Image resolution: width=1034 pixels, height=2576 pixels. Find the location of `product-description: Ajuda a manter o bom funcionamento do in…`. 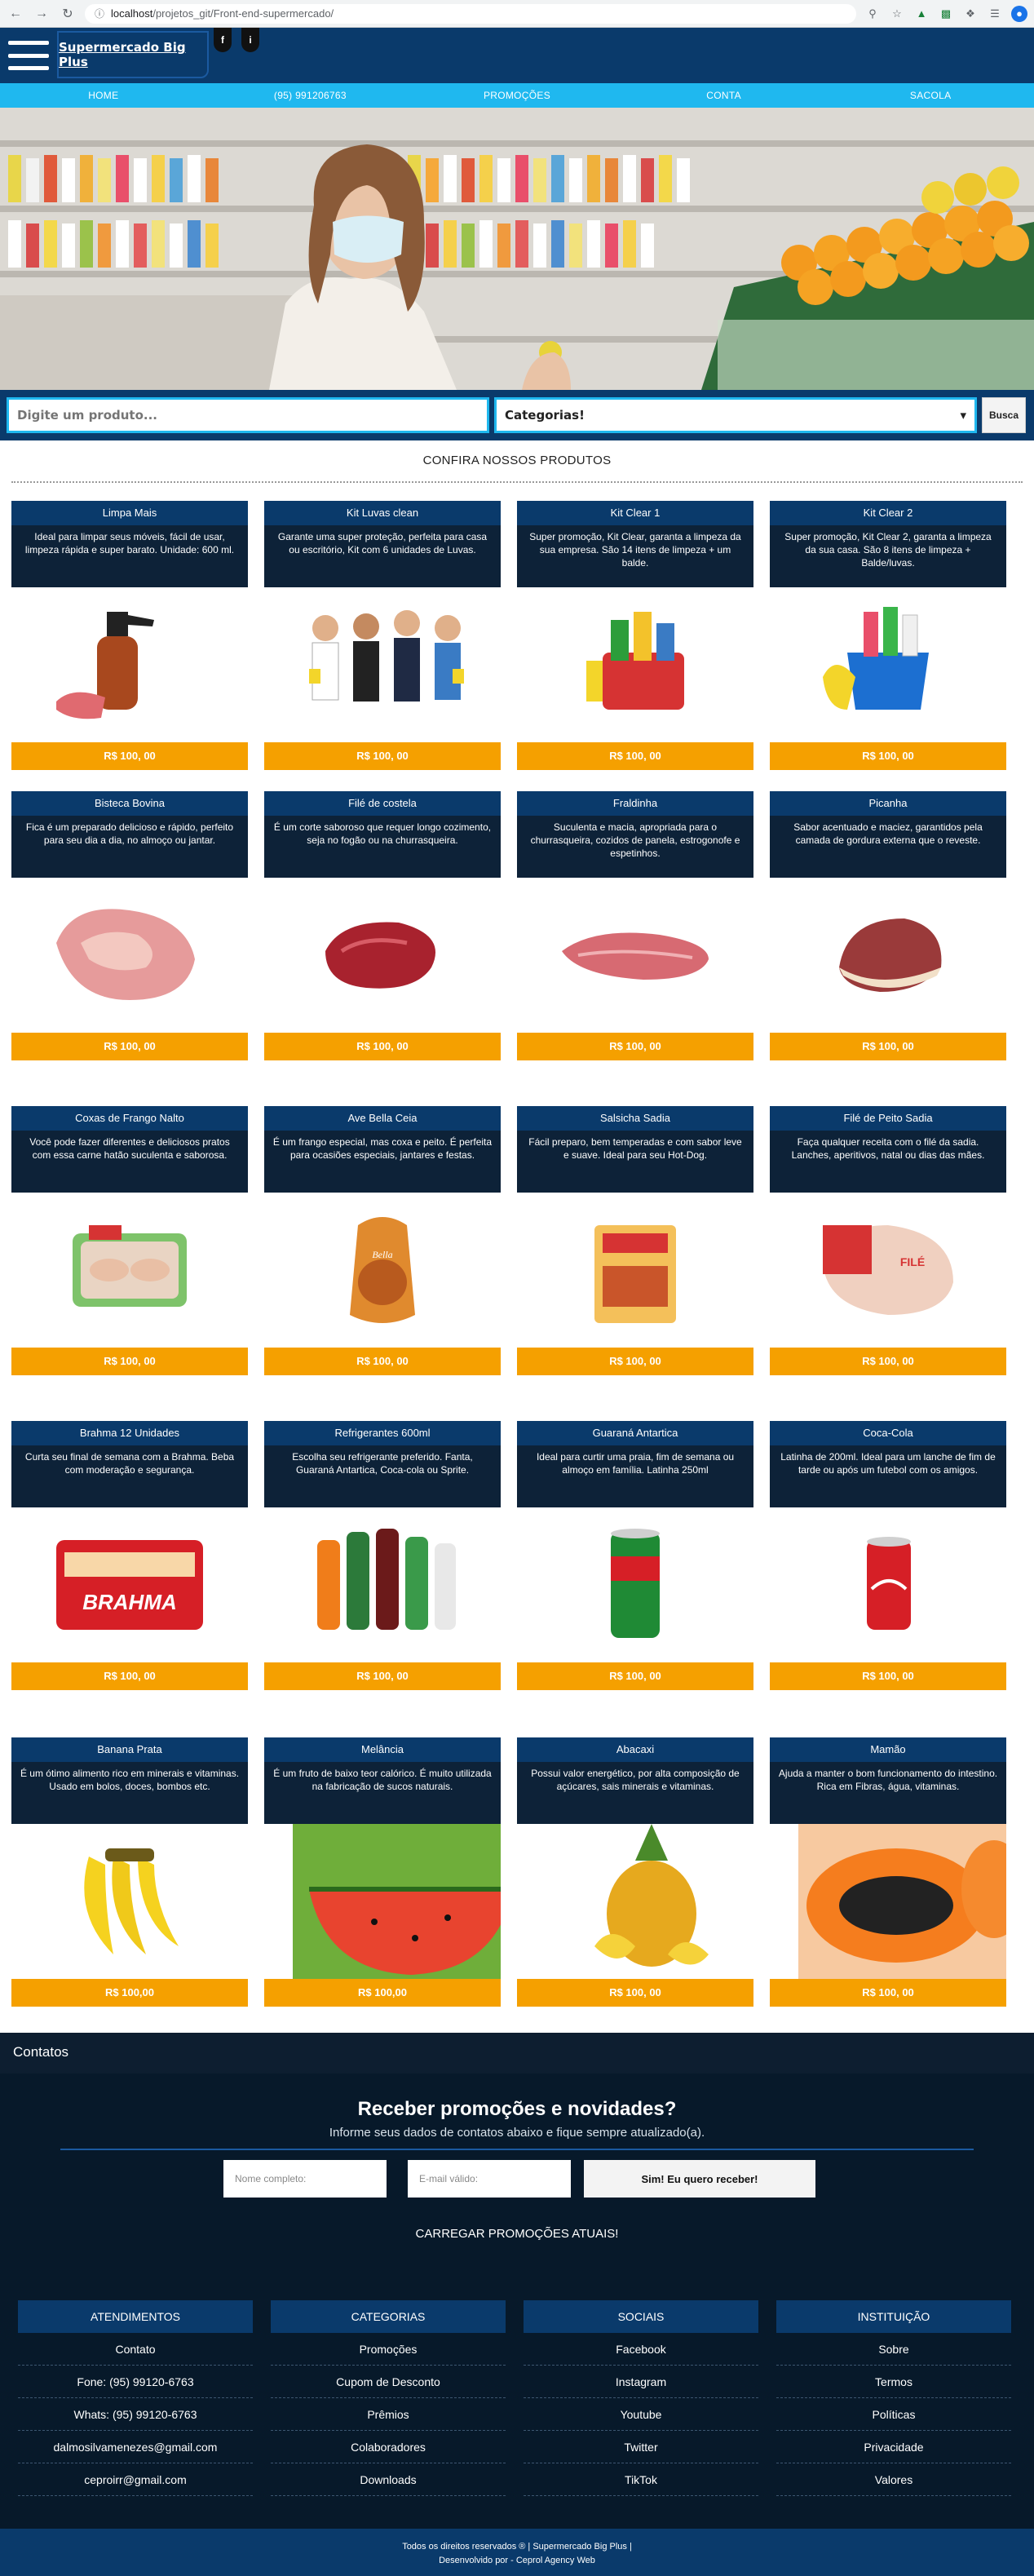

product-description: Ajuda a manter o bom funcionamento do in… is located at coordinates (888, 1793).